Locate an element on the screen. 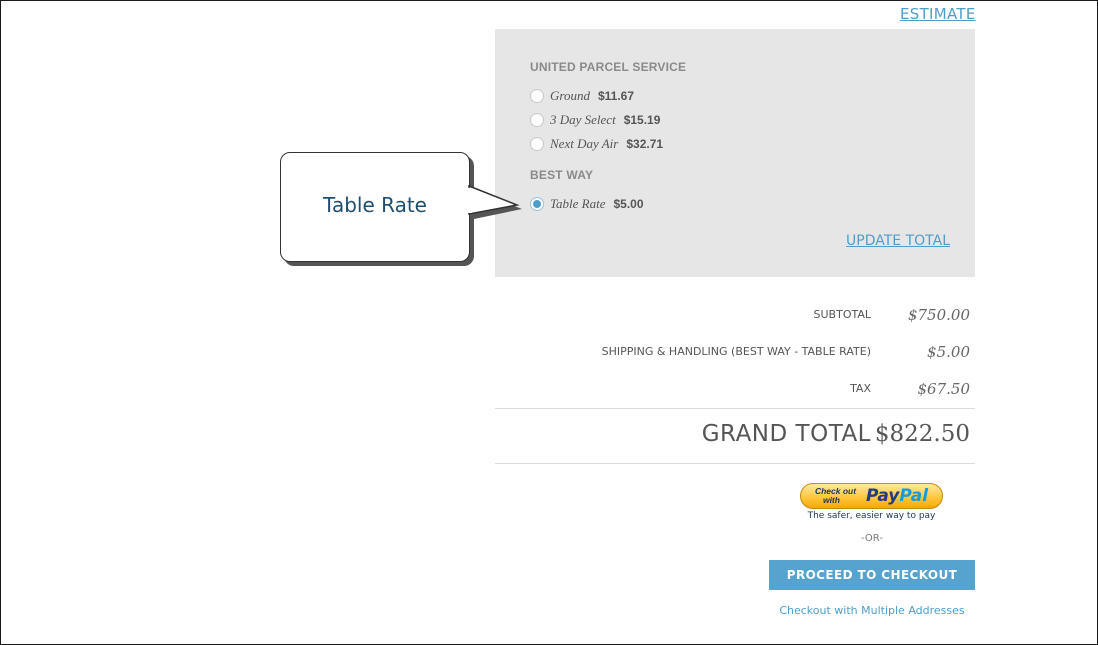 The width and height of the screenshot is (1098, 645). paypal-checkout-text: Check out with is located at coordinates (839, 496).